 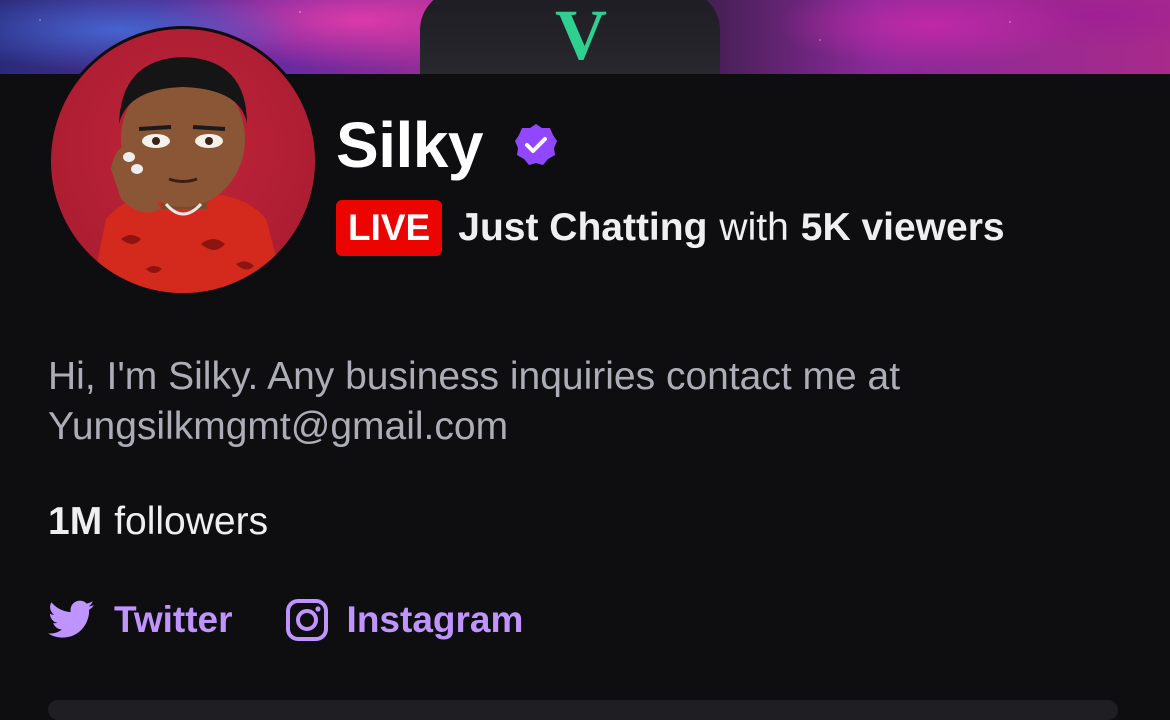 What do you see at coordinates (71, 619) in the screenshot?
I see `twitter-icon` at bounding box center [71, 619].